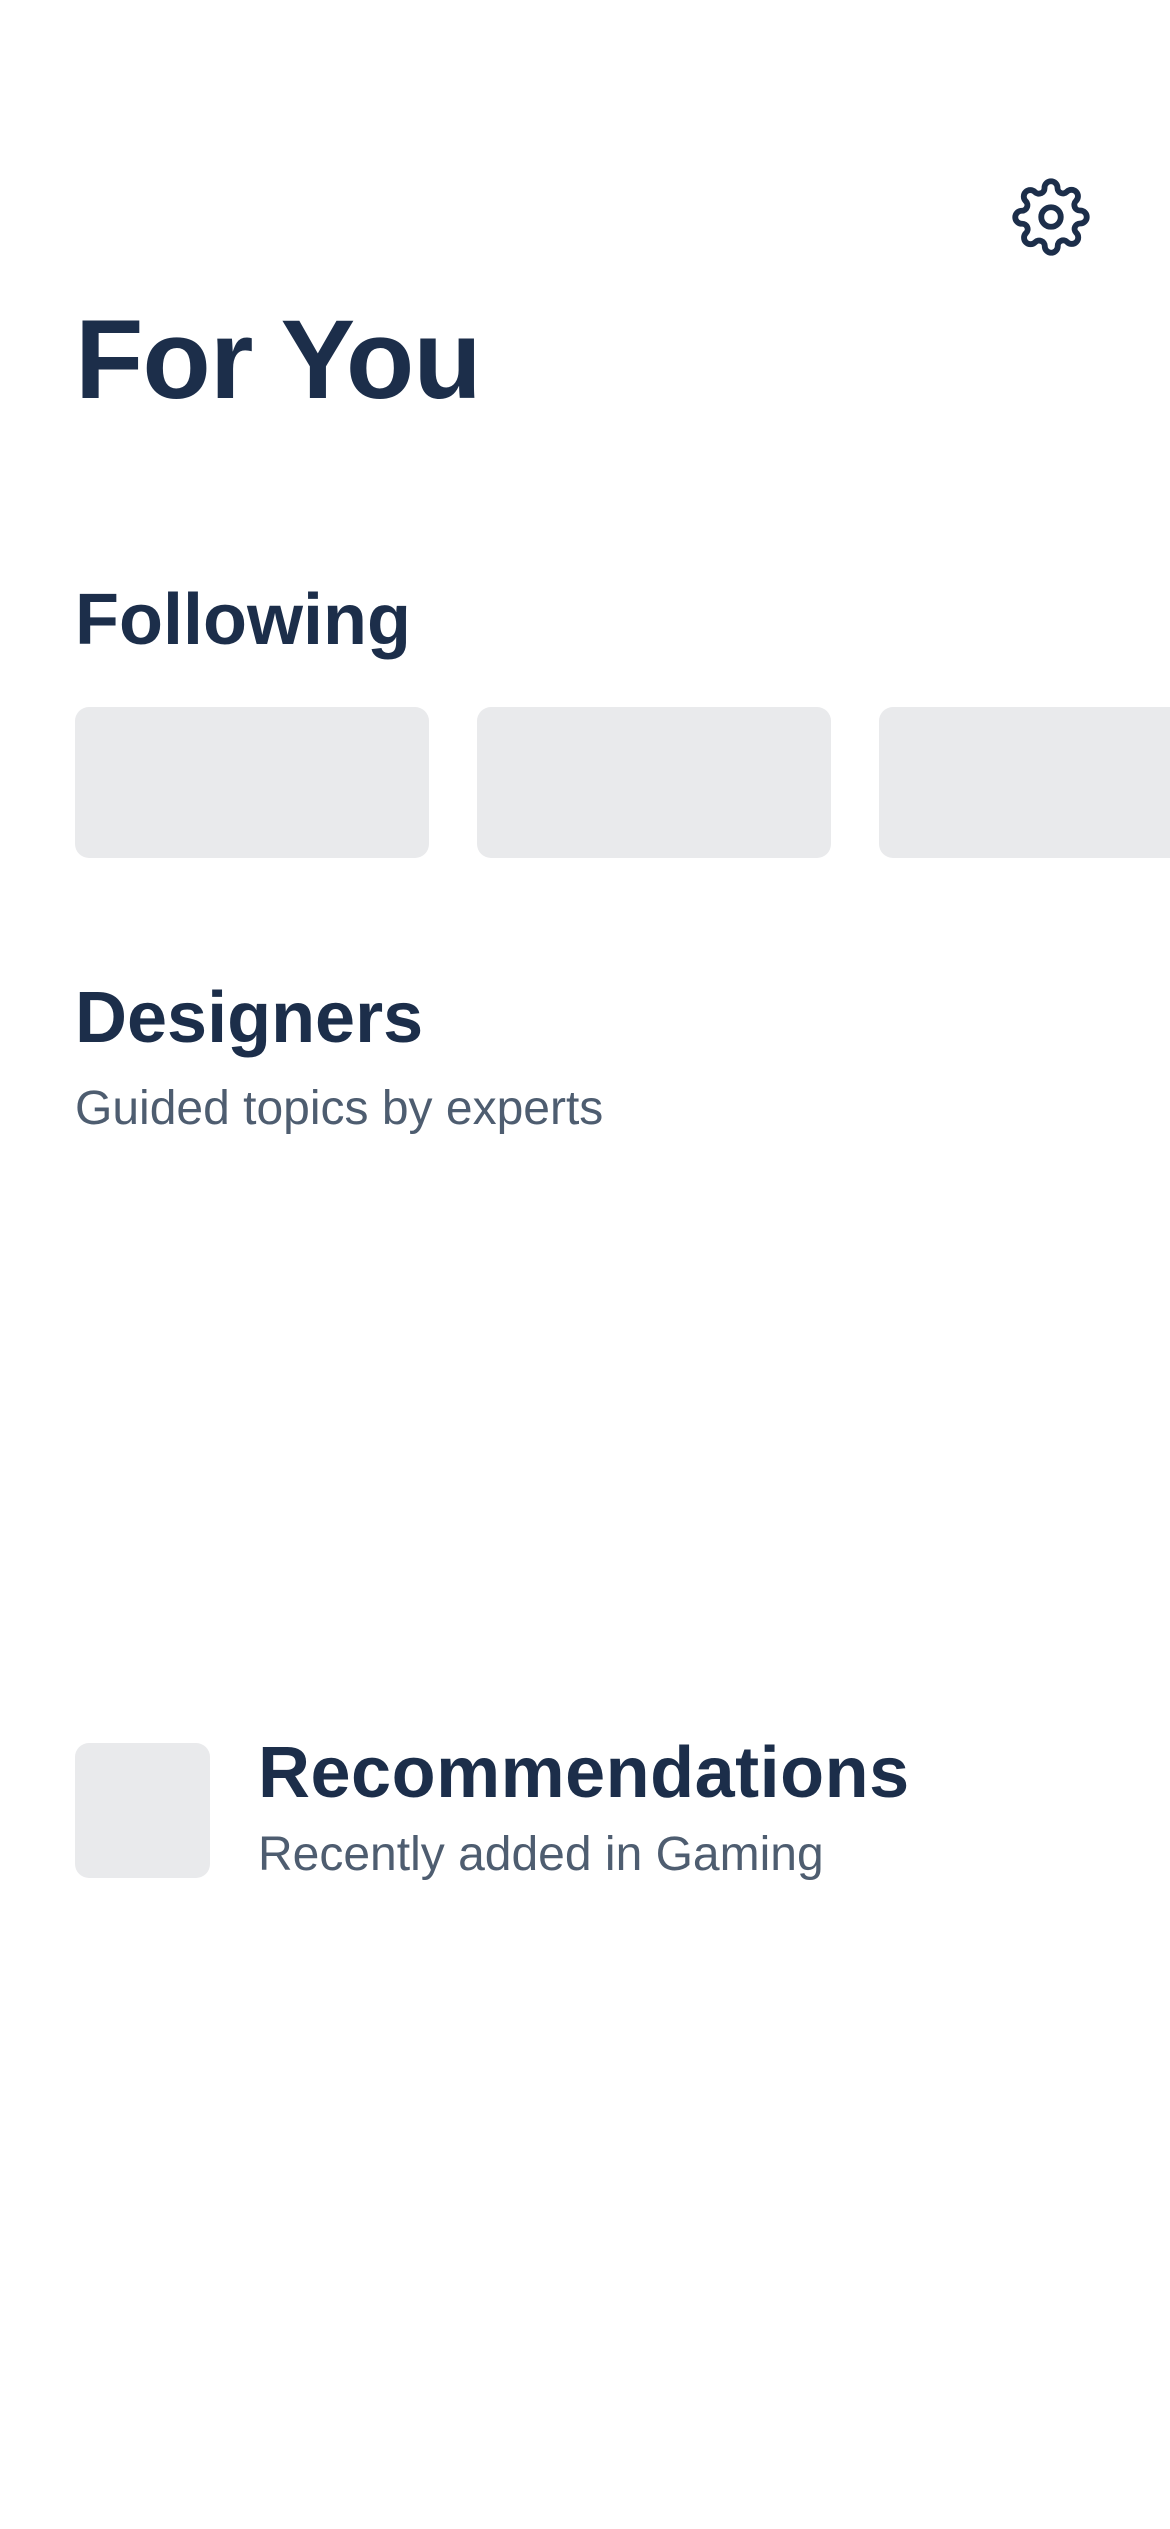 The height and width of the screenshot is (2529, 1170). I want to click on settings-button, so click(1051, 217).